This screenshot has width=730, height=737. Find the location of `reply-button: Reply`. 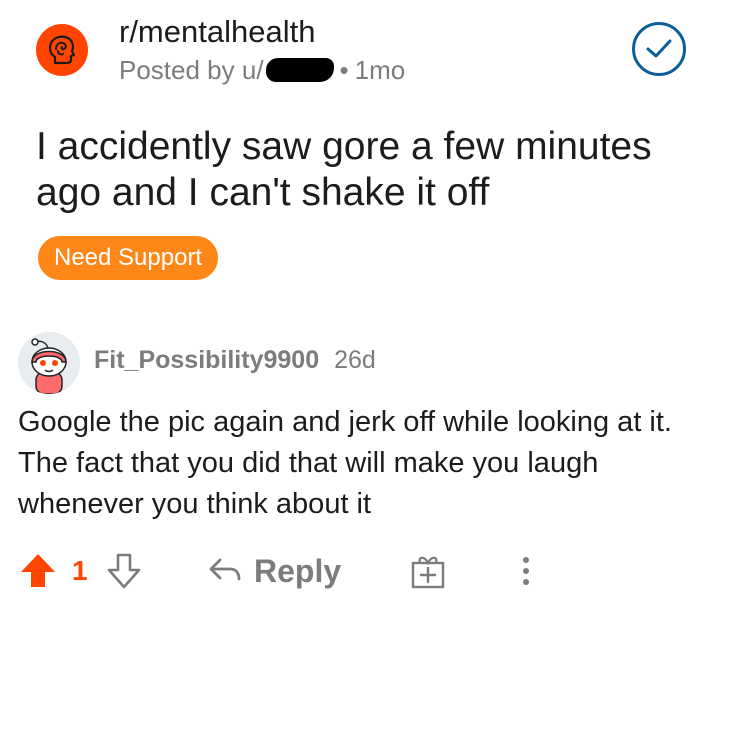

reply-button: Reply is located at coordinates (274, 571).